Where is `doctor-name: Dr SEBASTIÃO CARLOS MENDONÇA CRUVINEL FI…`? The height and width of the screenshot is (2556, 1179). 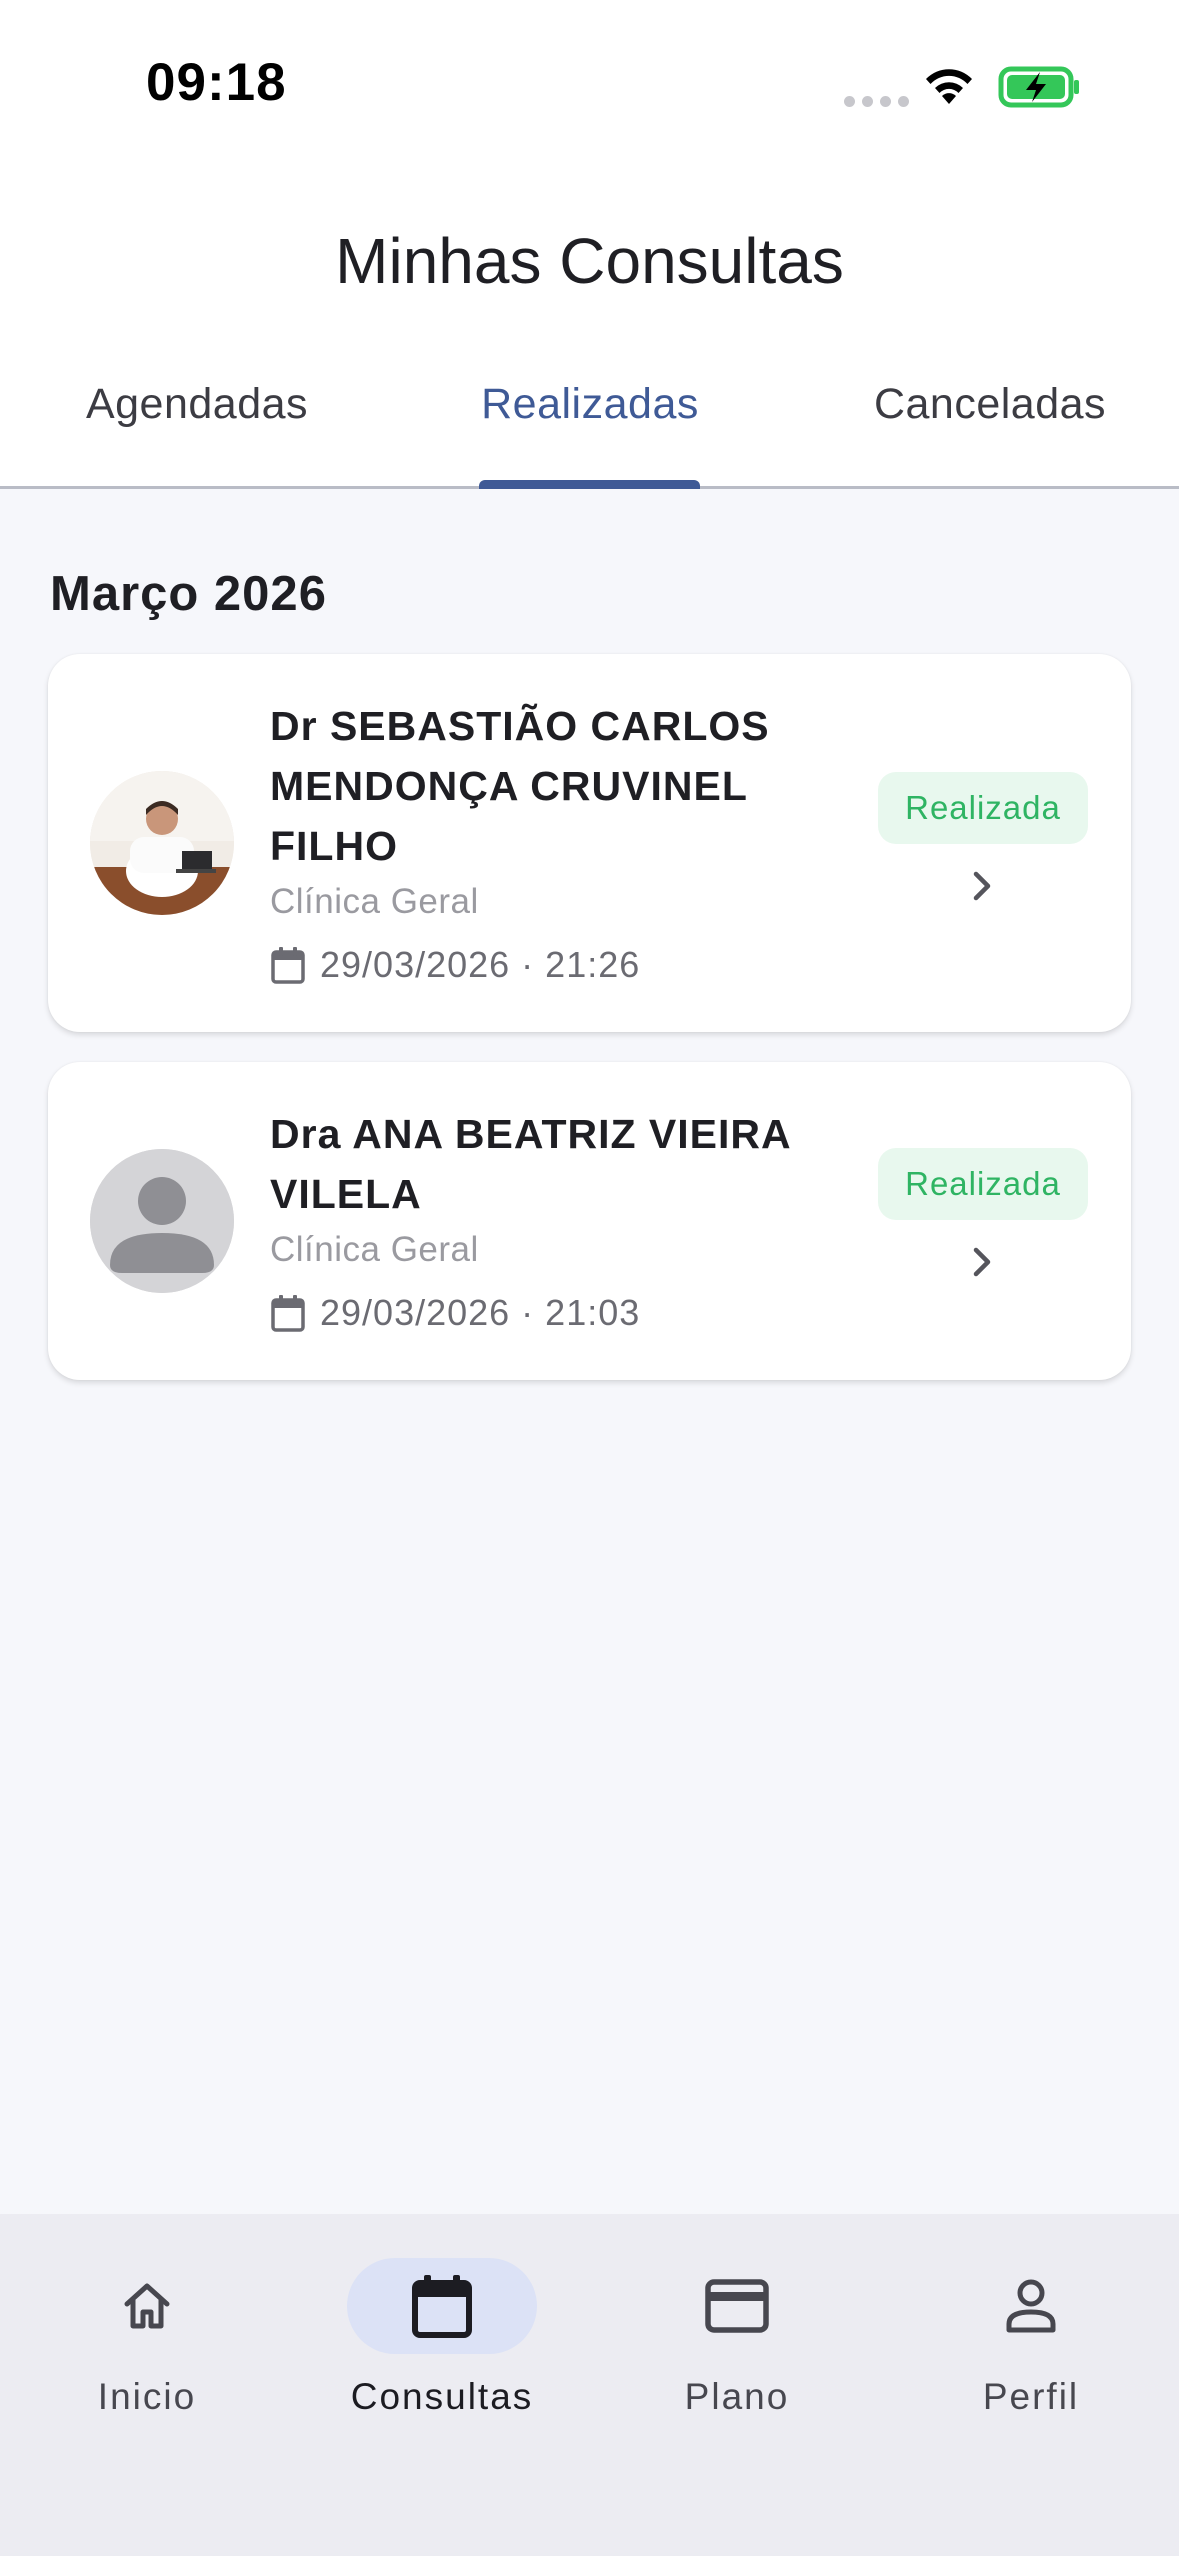 doctor-name: Dr SEBASTIÃO CARLOS MENDONÇA CRUVINEL FI… is located at coordinates (520, 786).